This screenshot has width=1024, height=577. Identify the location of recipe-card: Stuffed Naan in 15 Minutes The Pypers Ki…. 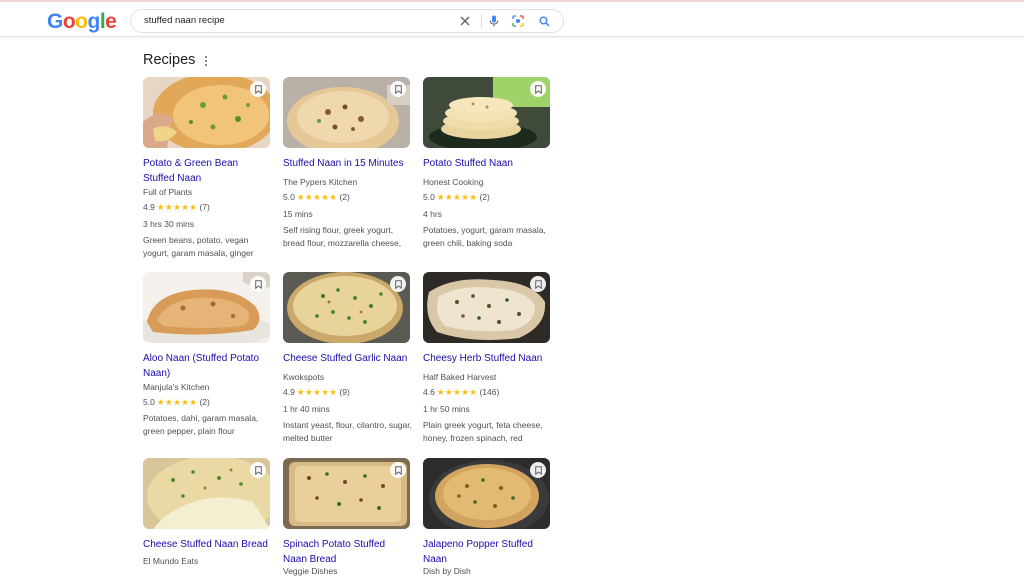
(347, 172).